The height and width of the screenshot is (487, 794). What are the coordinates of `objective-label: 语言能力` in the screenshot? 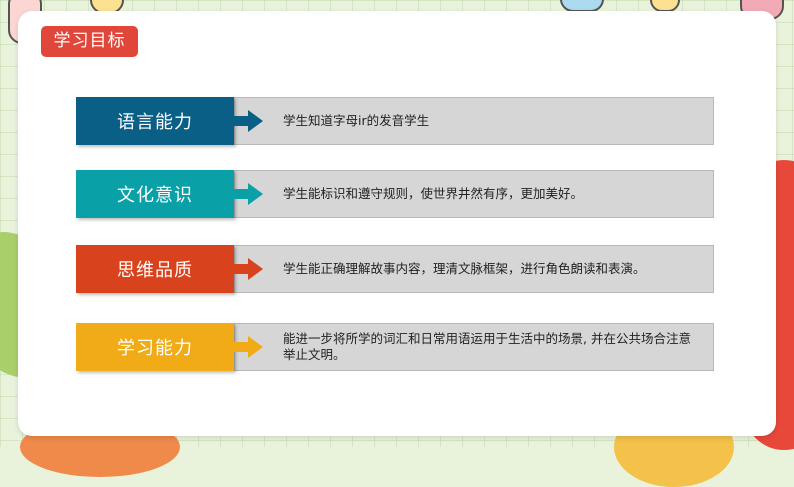 It's located at (155, 121).